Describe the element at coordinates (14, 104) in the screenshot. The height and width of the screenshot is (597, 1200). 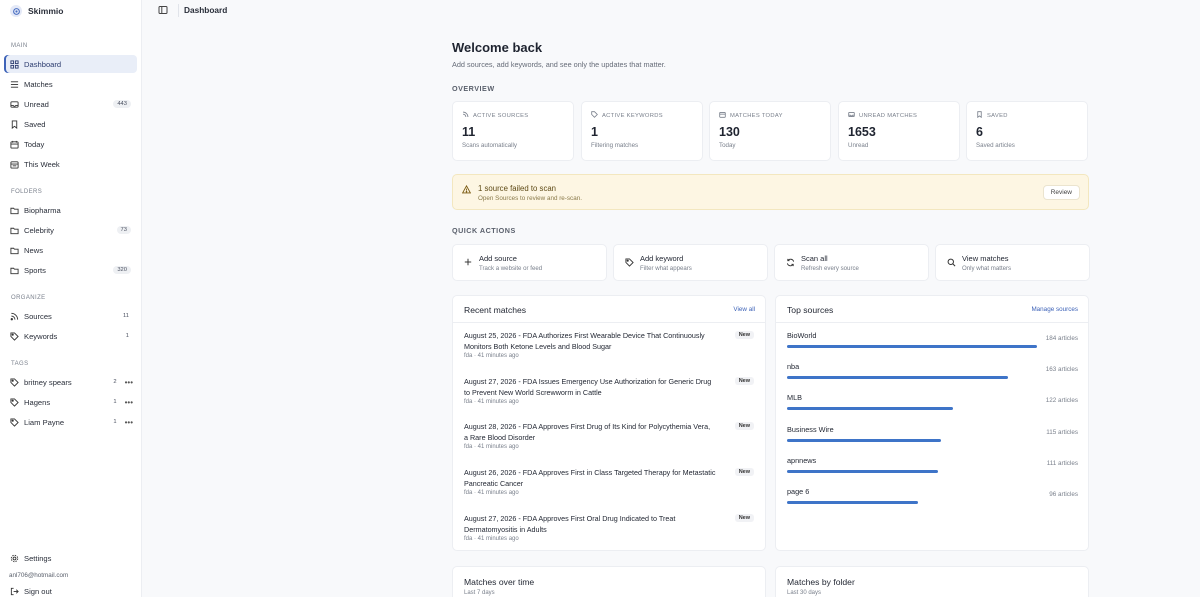
I see `inbox-icon` at that location.